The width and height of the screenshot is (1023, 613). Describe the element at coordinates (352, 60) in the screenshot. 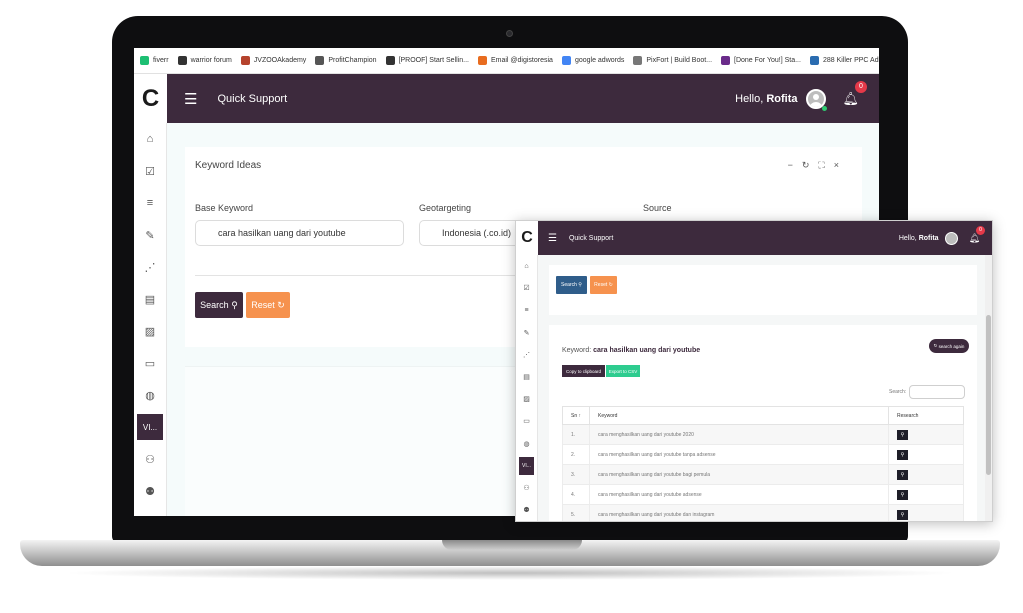

I see `bookmark-label: ProfitChampion` at that location.